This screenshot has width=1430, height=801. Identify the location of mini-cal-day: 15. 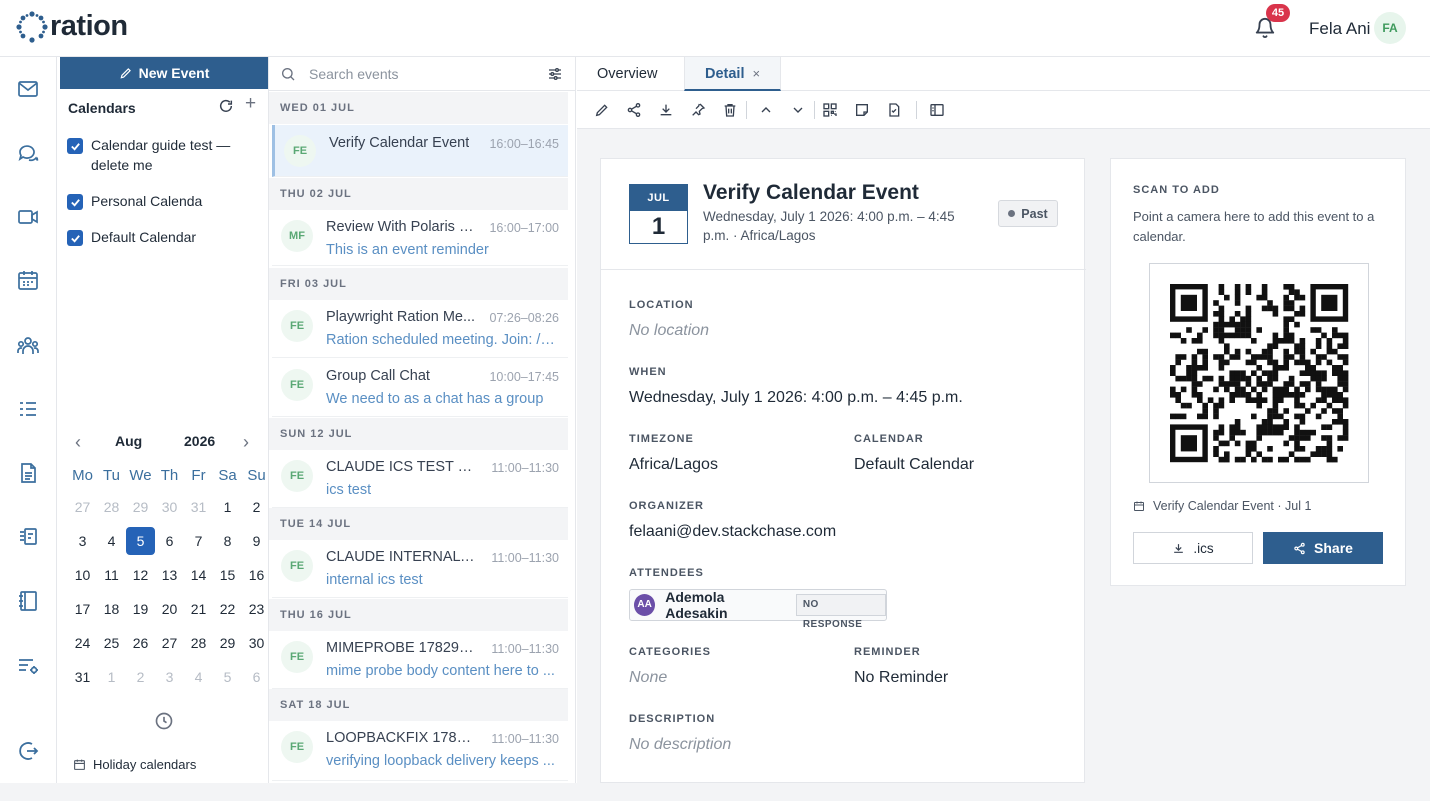
(227, 575).